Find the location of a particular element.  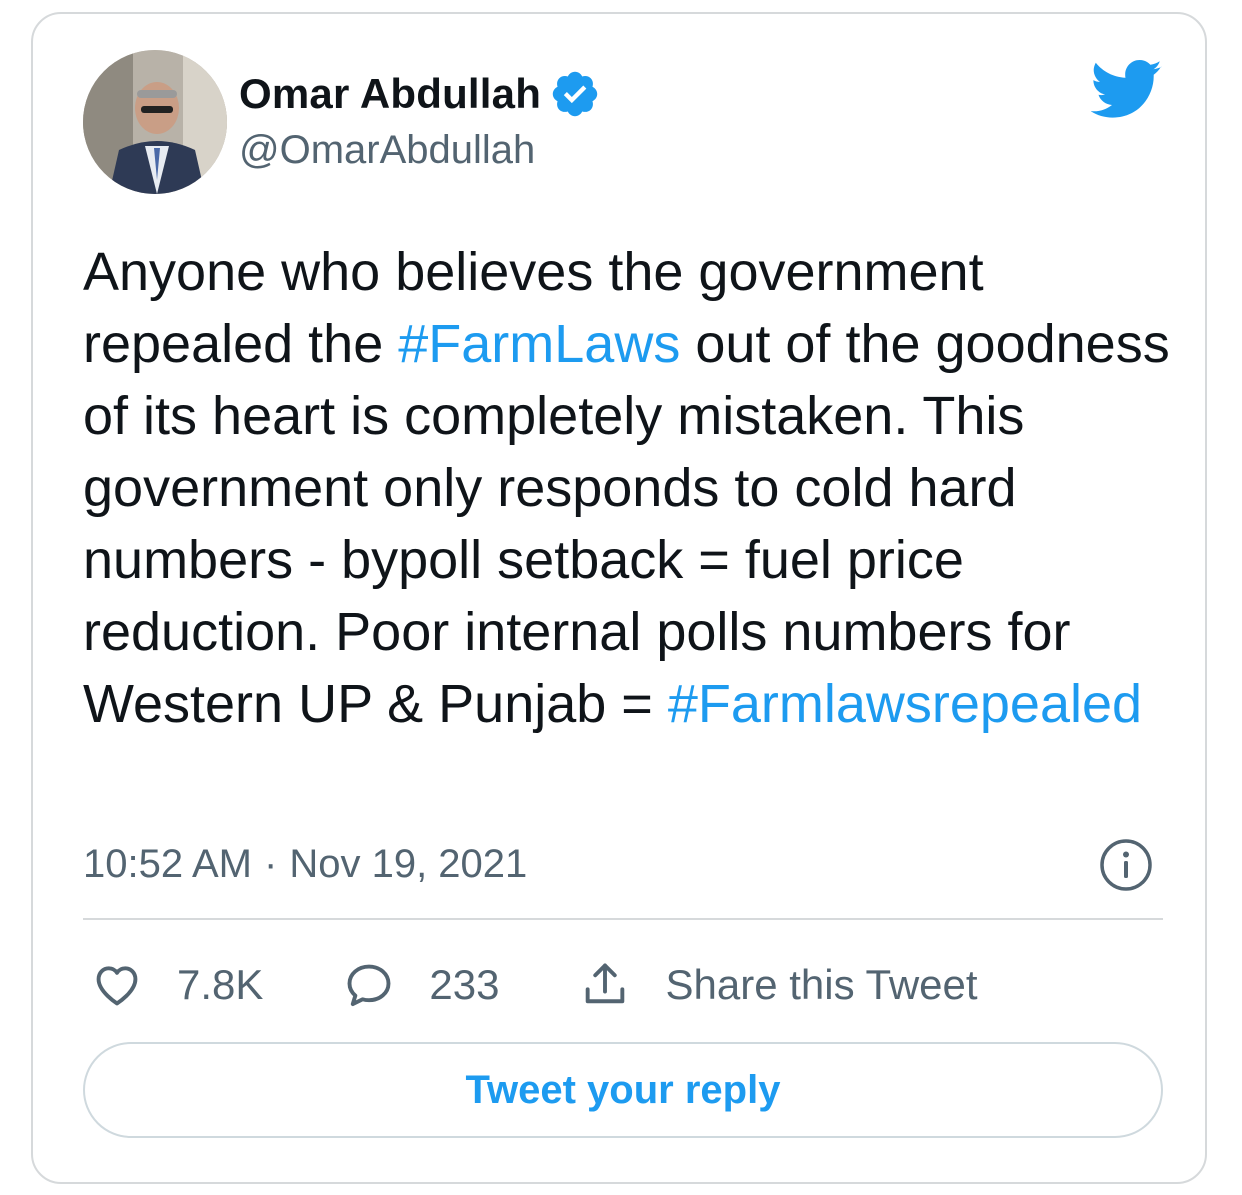

reply-count-button: 233 is located at coordinates (421, 985).